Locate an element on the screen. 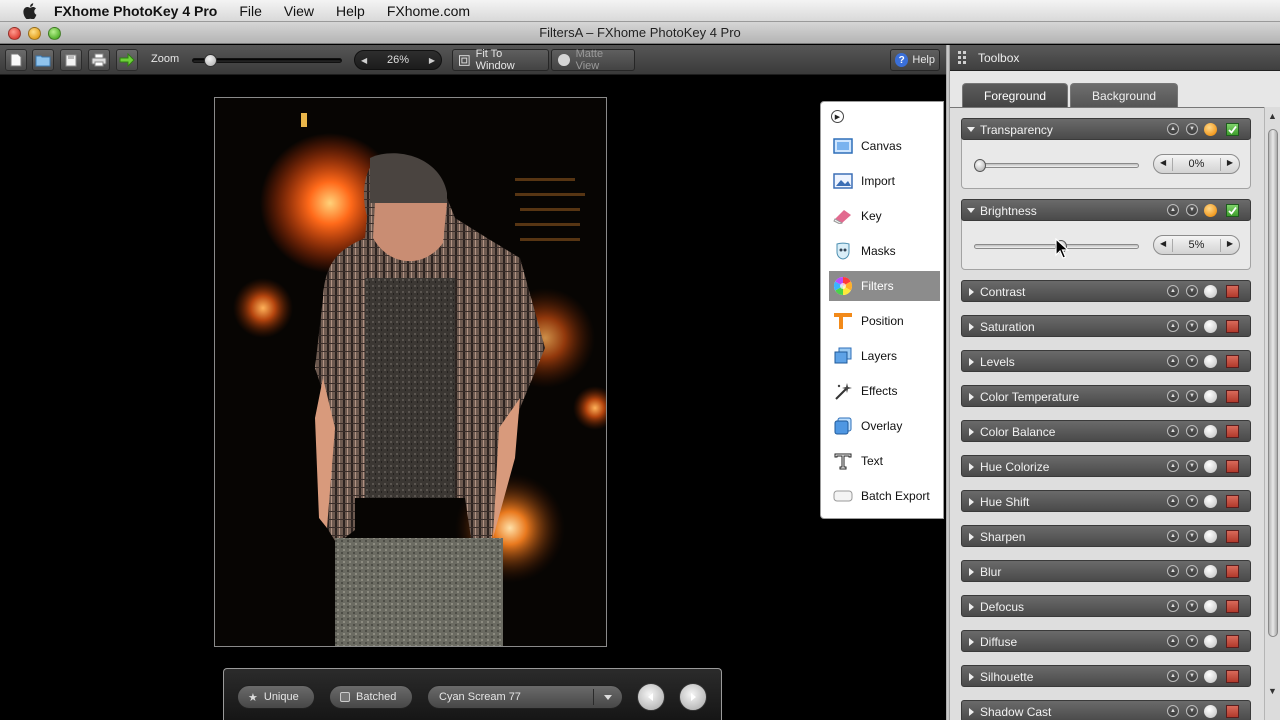  help-button: ? Help is located at coordinates (915, 60).